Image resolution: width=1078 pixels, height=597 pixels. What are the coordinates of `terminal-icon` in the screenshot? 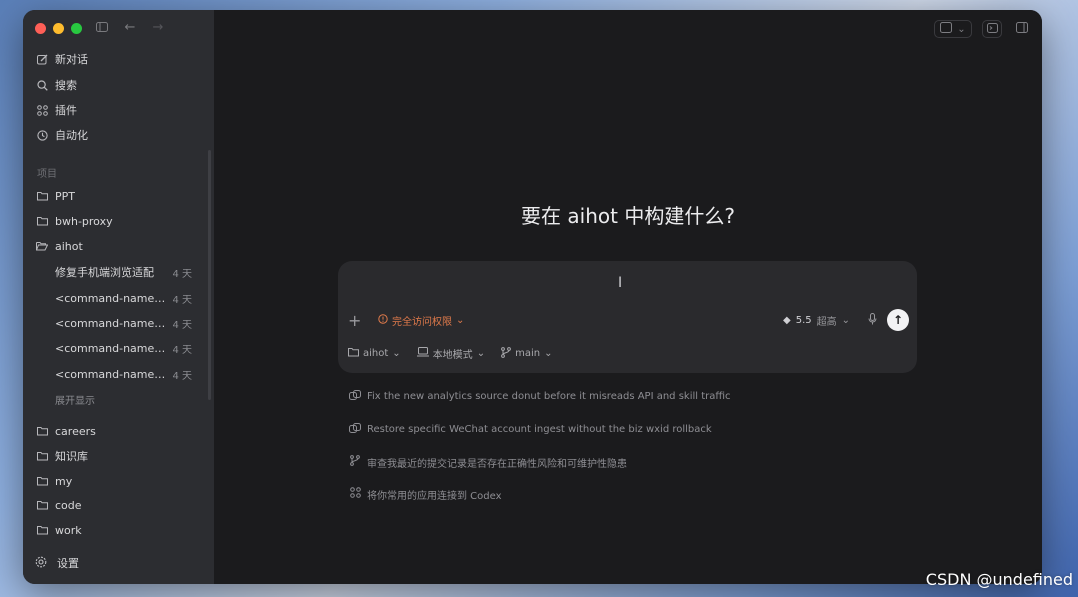 It's located at (992, 29).